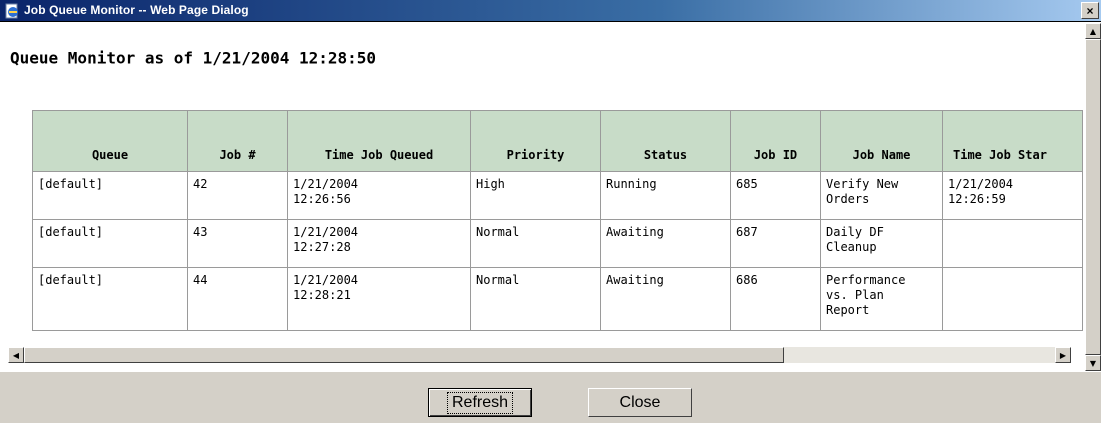 This screenshot has width=1101, height=423. I want to click on job-name-line: Performance, so click(866, 280).